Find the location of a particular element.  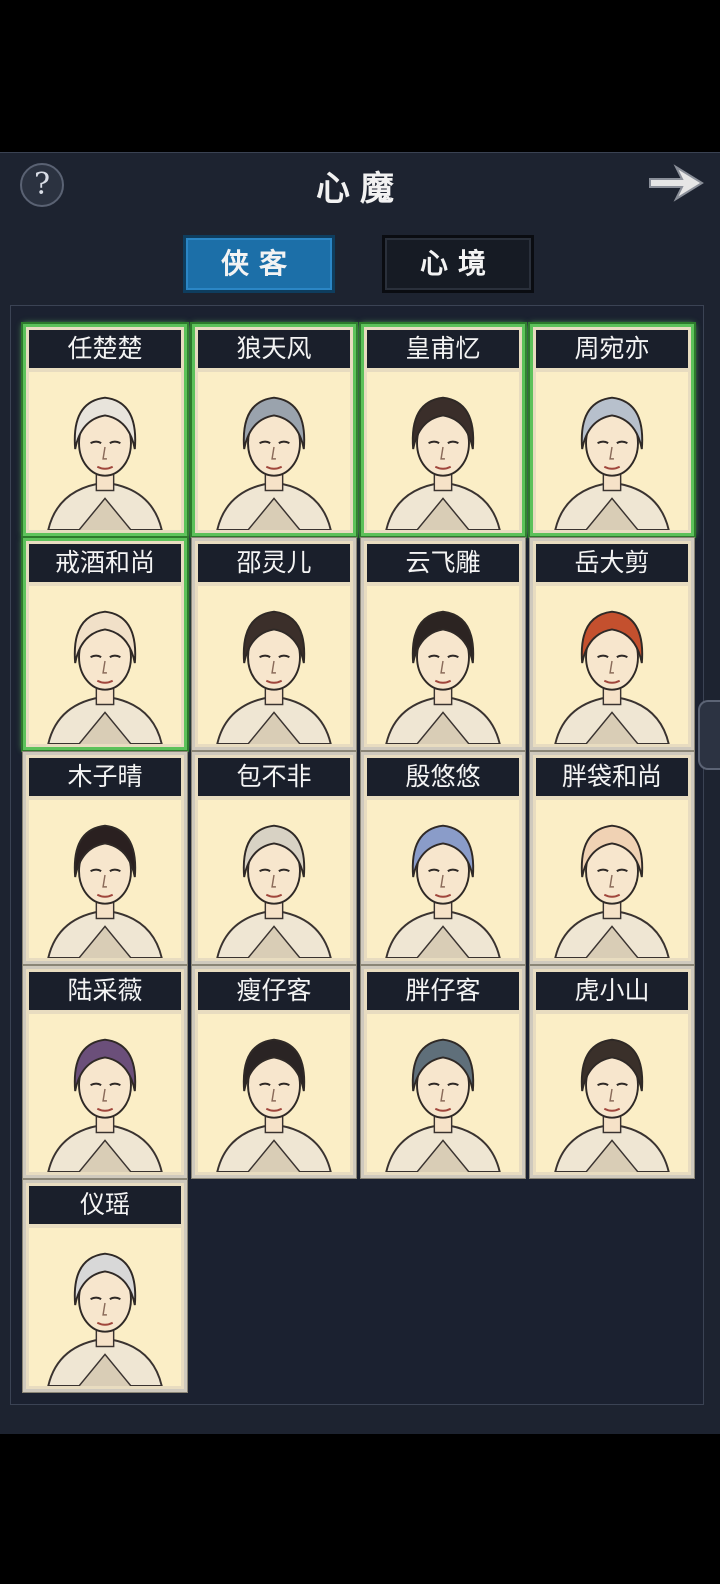

character-name: 瘦仔客 is located at coordinates (274, 991).